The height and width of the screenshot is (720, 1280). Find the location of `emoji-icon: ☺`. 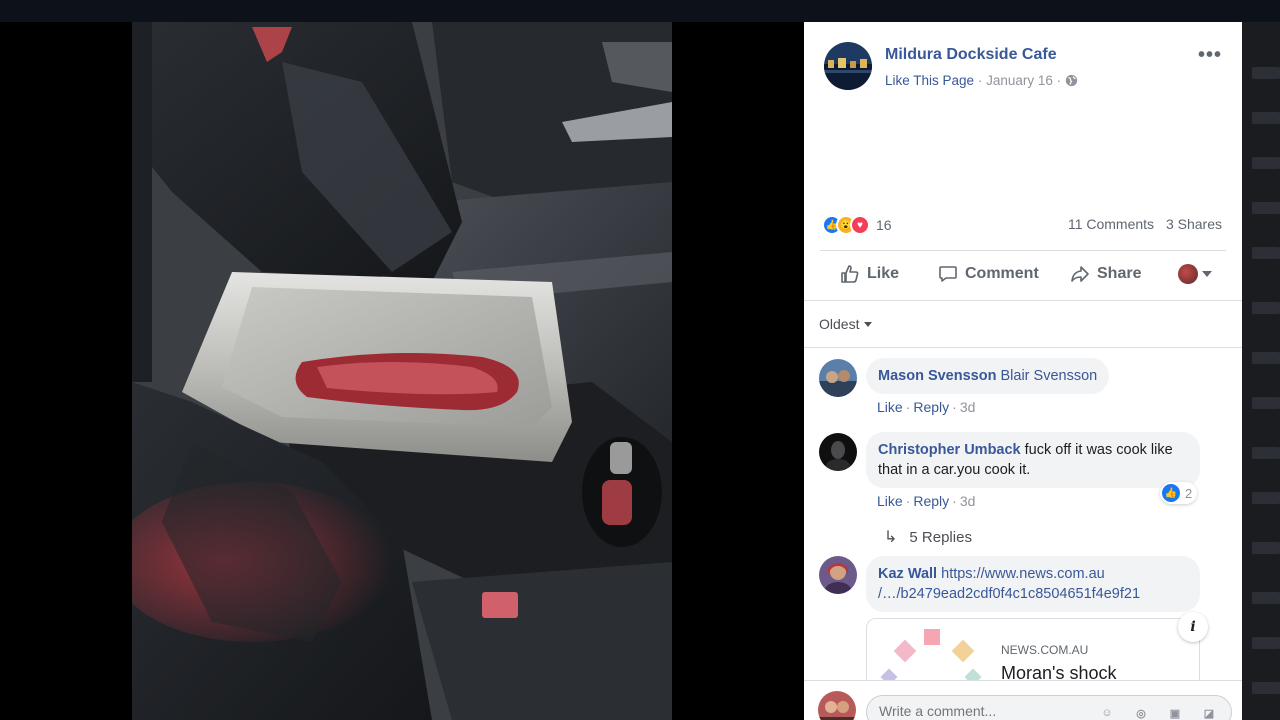

emoji-icon: ☺ is located at coordinates (1107, 711).